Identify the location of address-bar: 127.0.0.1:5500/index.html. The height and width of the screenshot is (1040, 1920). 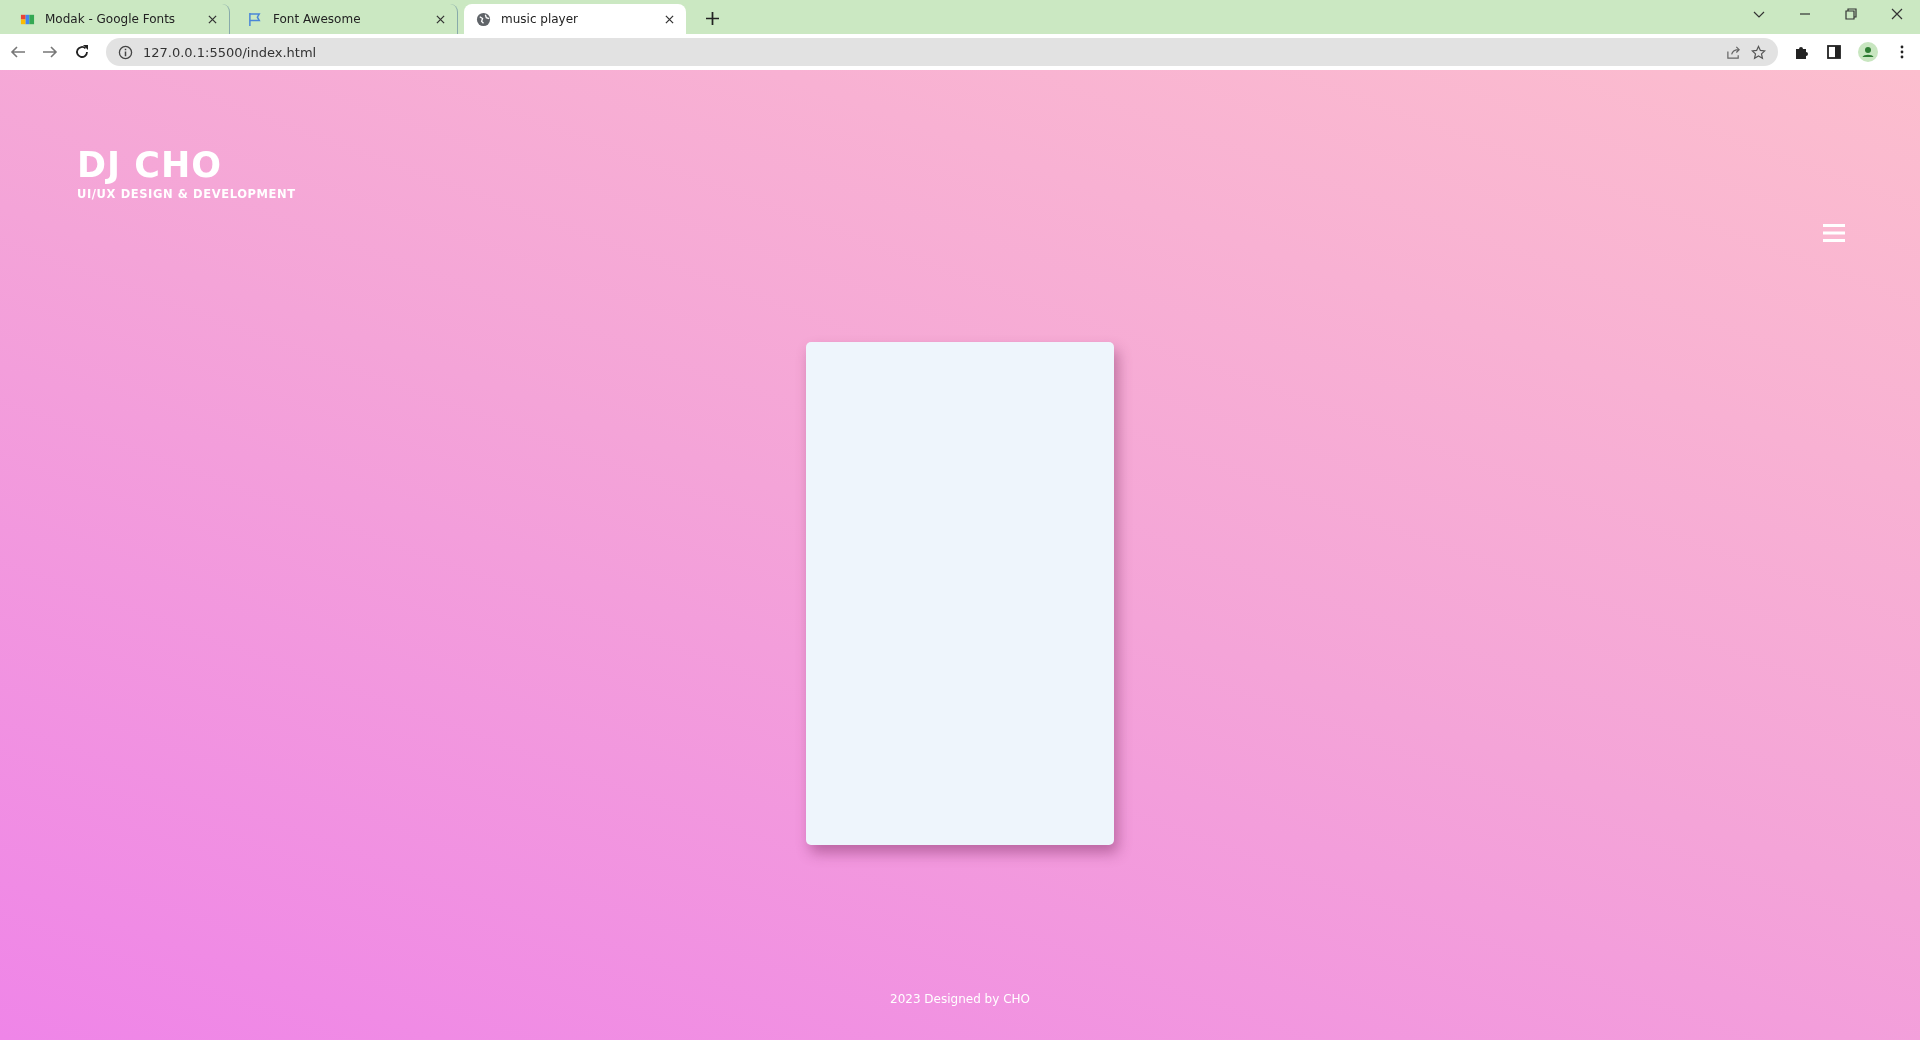
(942, 52).